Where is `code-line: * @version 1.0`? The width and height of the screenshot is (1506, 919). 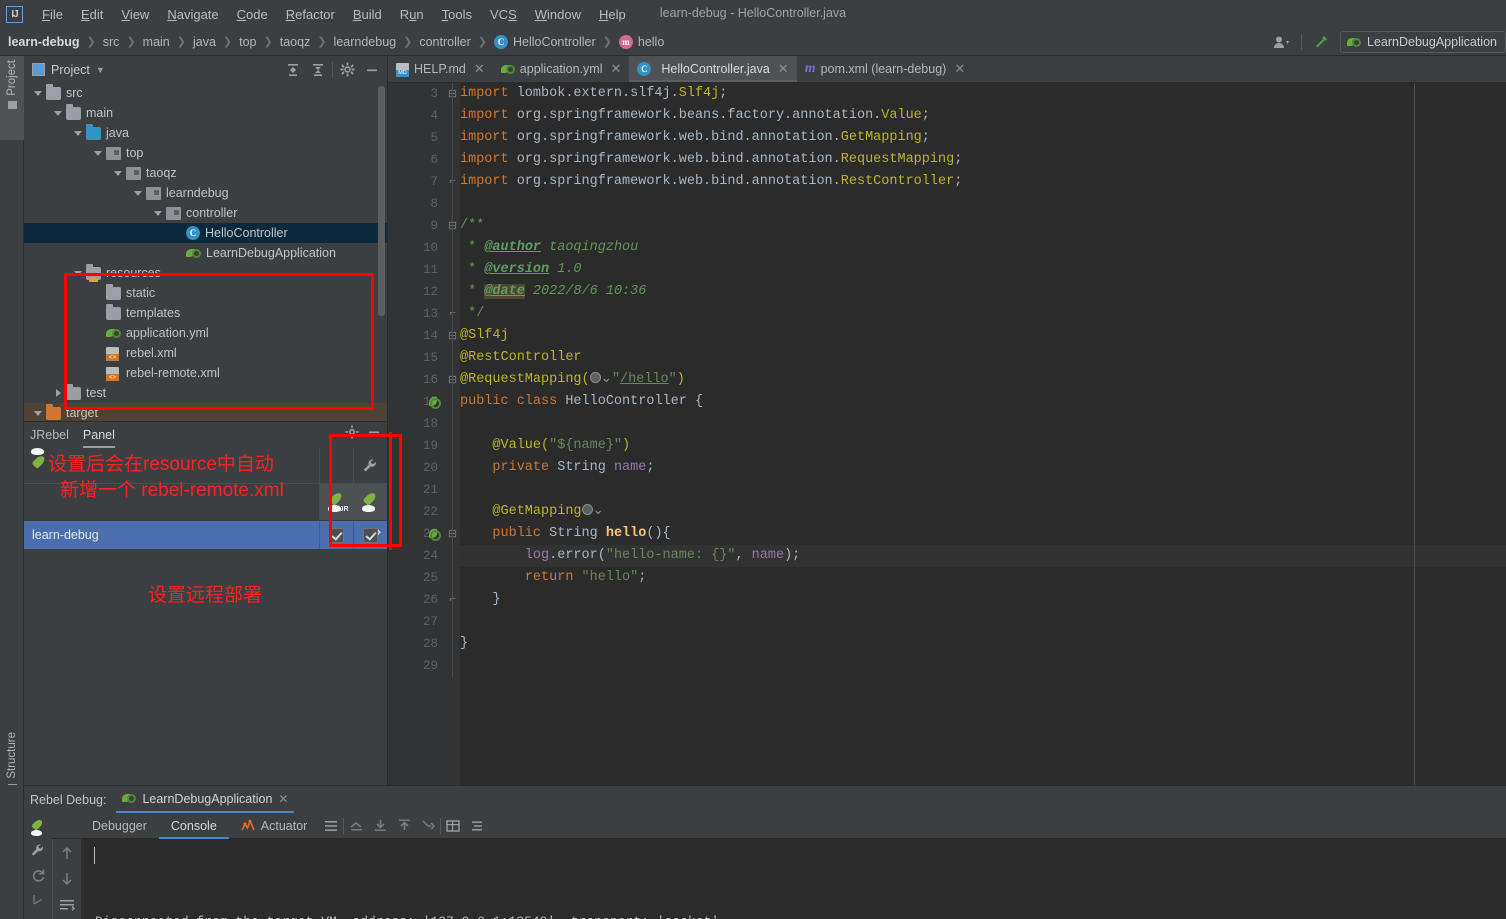
code-line: * @version 1.0 is located at coordinates (983, 270).